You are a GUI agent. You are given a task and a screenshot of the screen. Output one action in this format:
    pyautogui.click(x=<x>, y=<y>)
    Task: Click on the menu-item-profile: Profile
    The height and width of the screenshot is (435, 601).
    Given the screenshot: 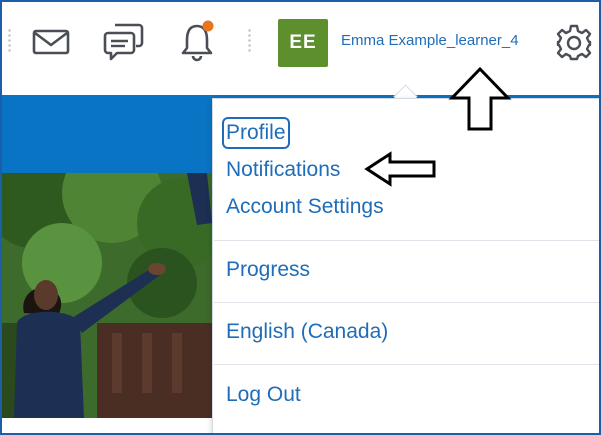 What is the action you would take?
    pyautogui.click(x=256, y=133)
    